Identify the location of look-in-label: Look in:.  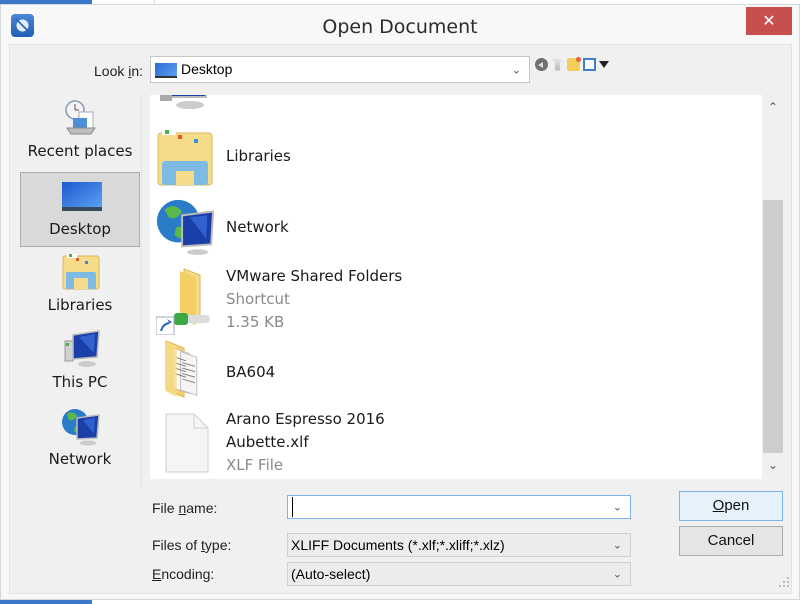
(118, 71).